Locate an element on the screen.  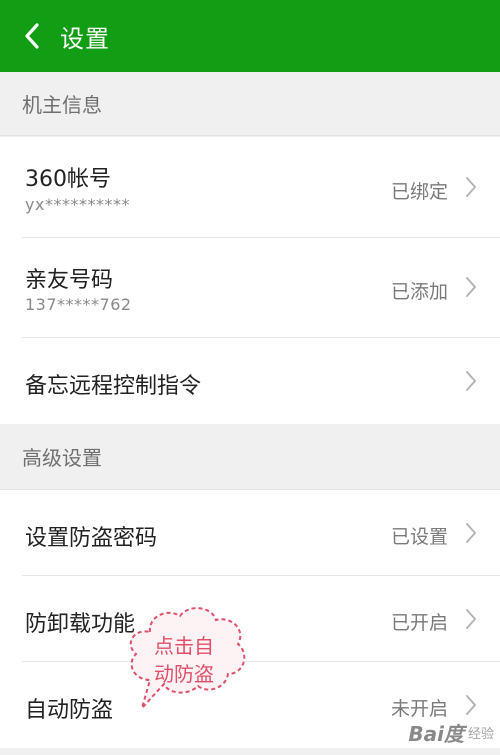
row-uninstall-protection: 防卸载功能 已开启 is located at coordinates (250, 619).